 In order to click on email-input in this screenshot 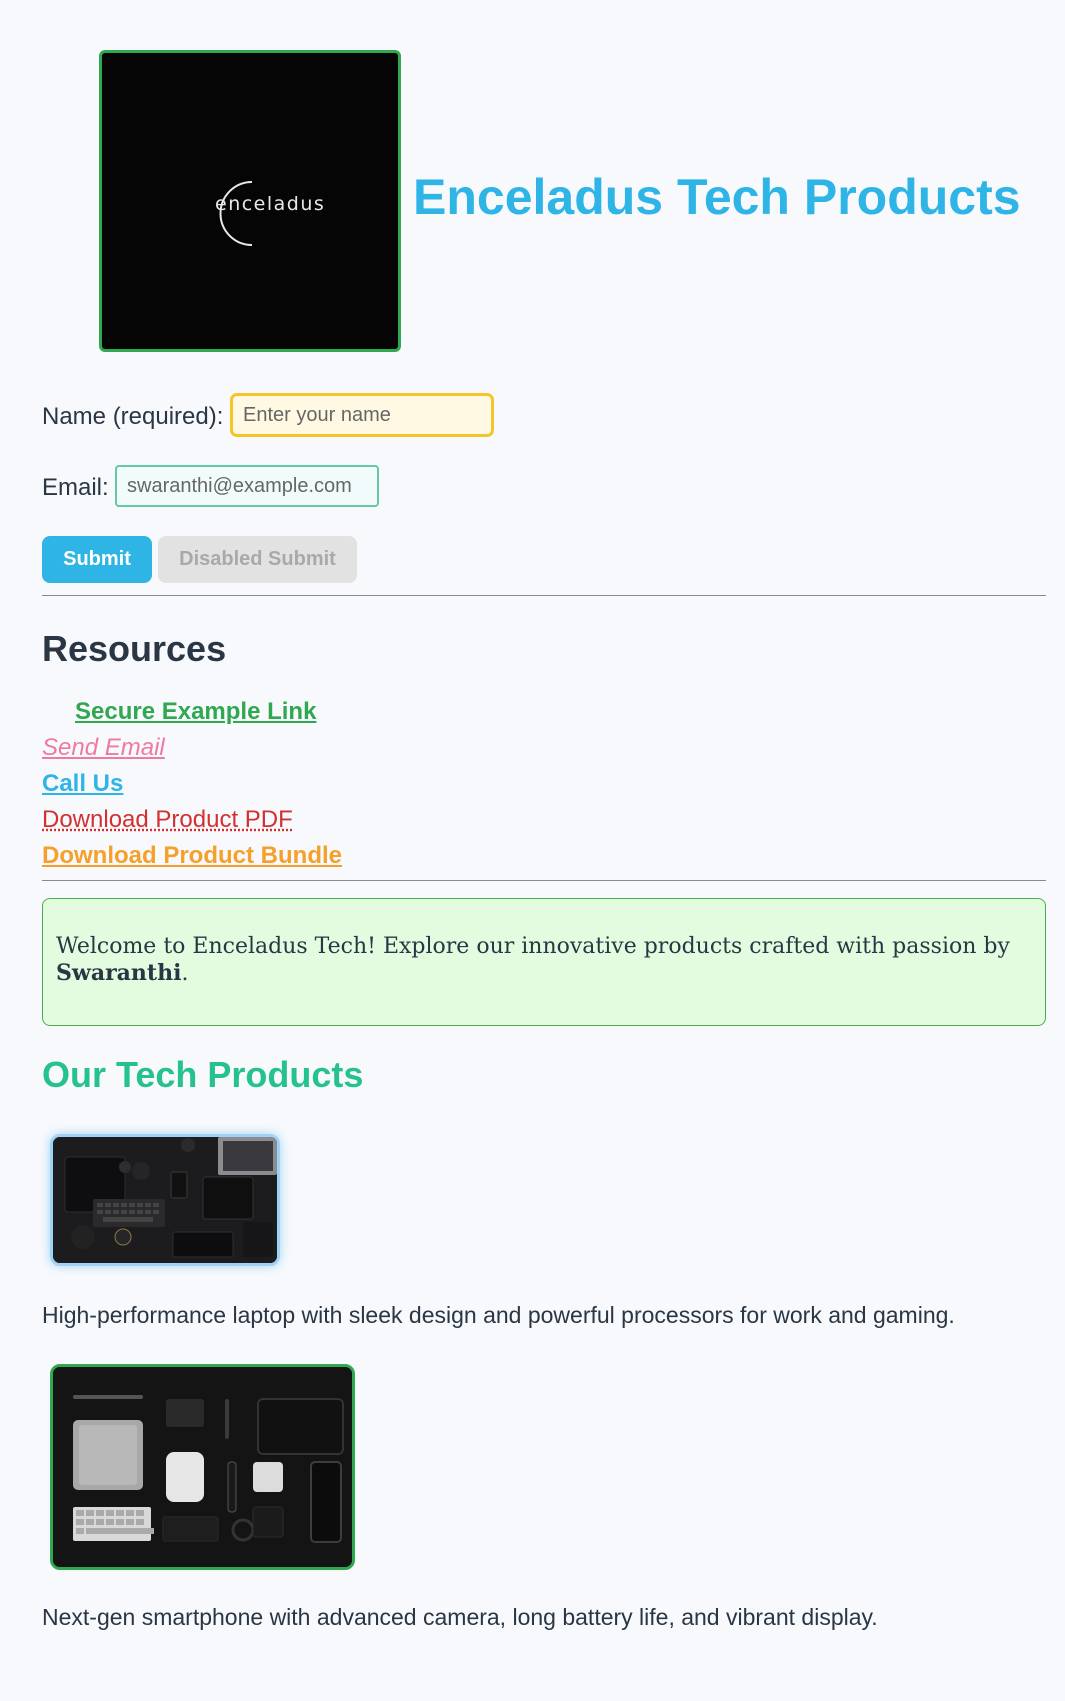, I will do `click(247, 486)`.